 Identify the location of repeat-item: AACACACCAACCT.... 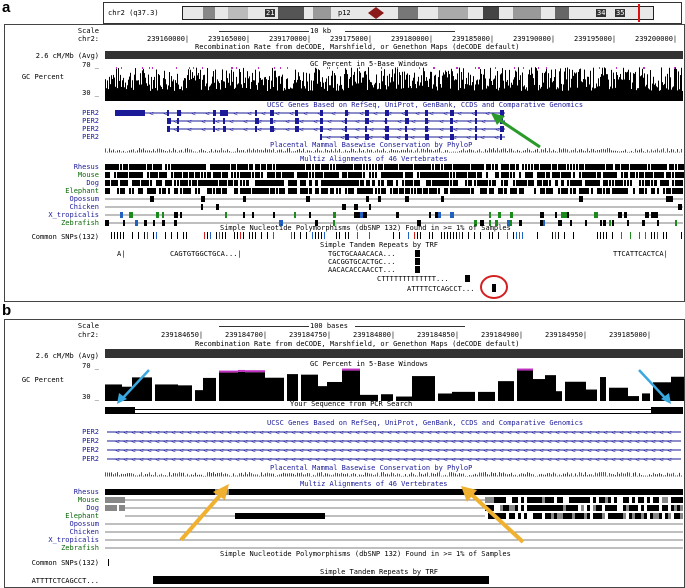
(361, 270).